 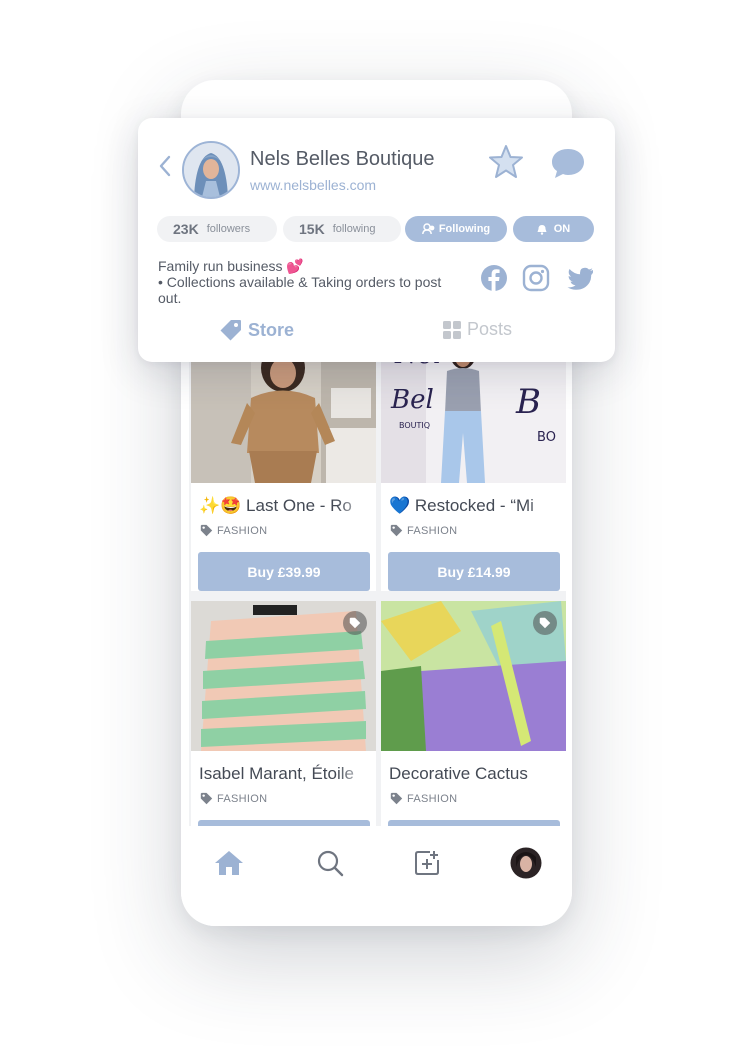 I want to click on product-title: ✨🤩 Last One - Ro, so click(x=285, y=506).